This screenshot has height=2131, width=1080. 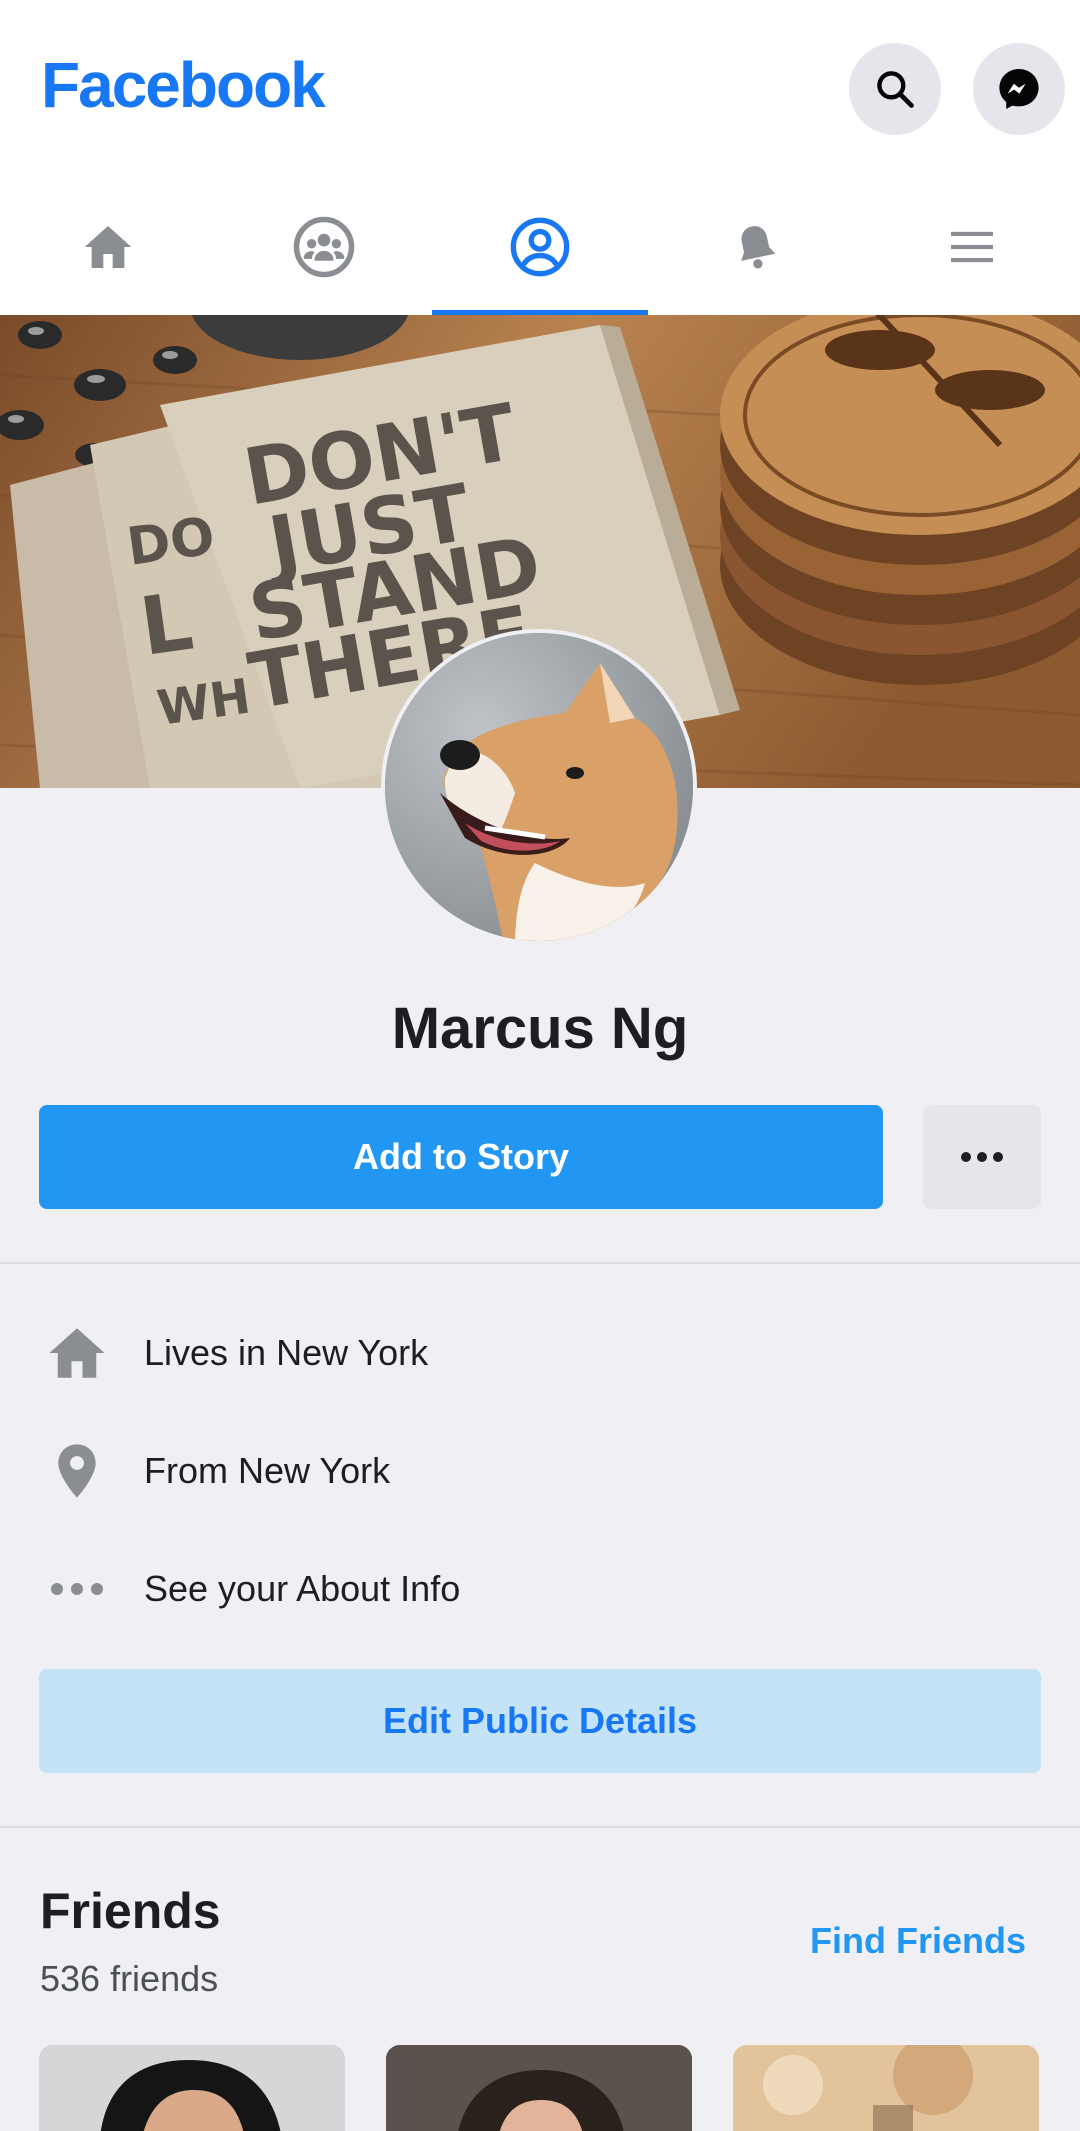 I want to click on profile-picture, so click(x=539, y=787).